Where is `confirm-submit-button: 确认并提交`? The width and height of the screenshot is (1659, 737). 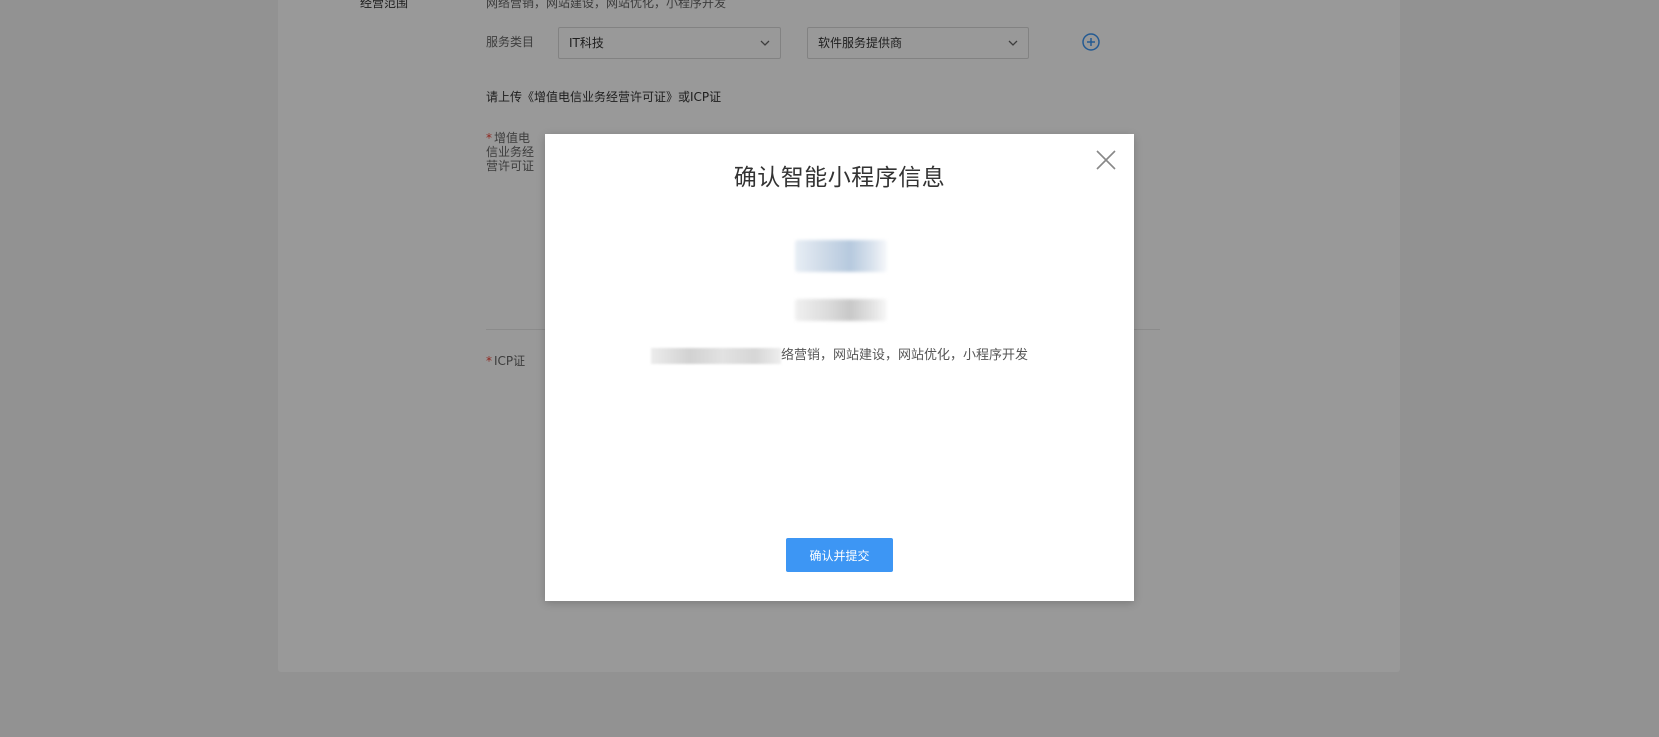 confirm-submit-button: 确认并提交 is located at coordinates (839, 555).